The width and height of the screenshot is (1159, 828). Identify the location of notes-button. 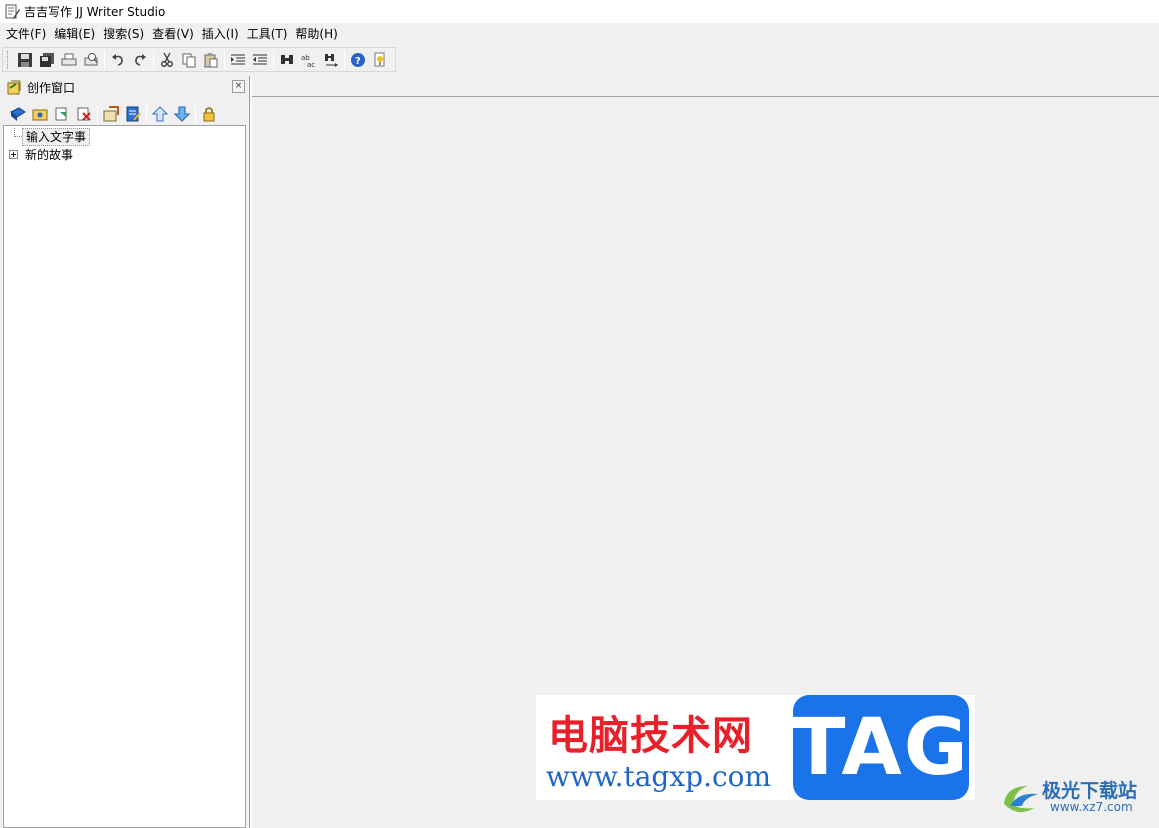
(133, 114).